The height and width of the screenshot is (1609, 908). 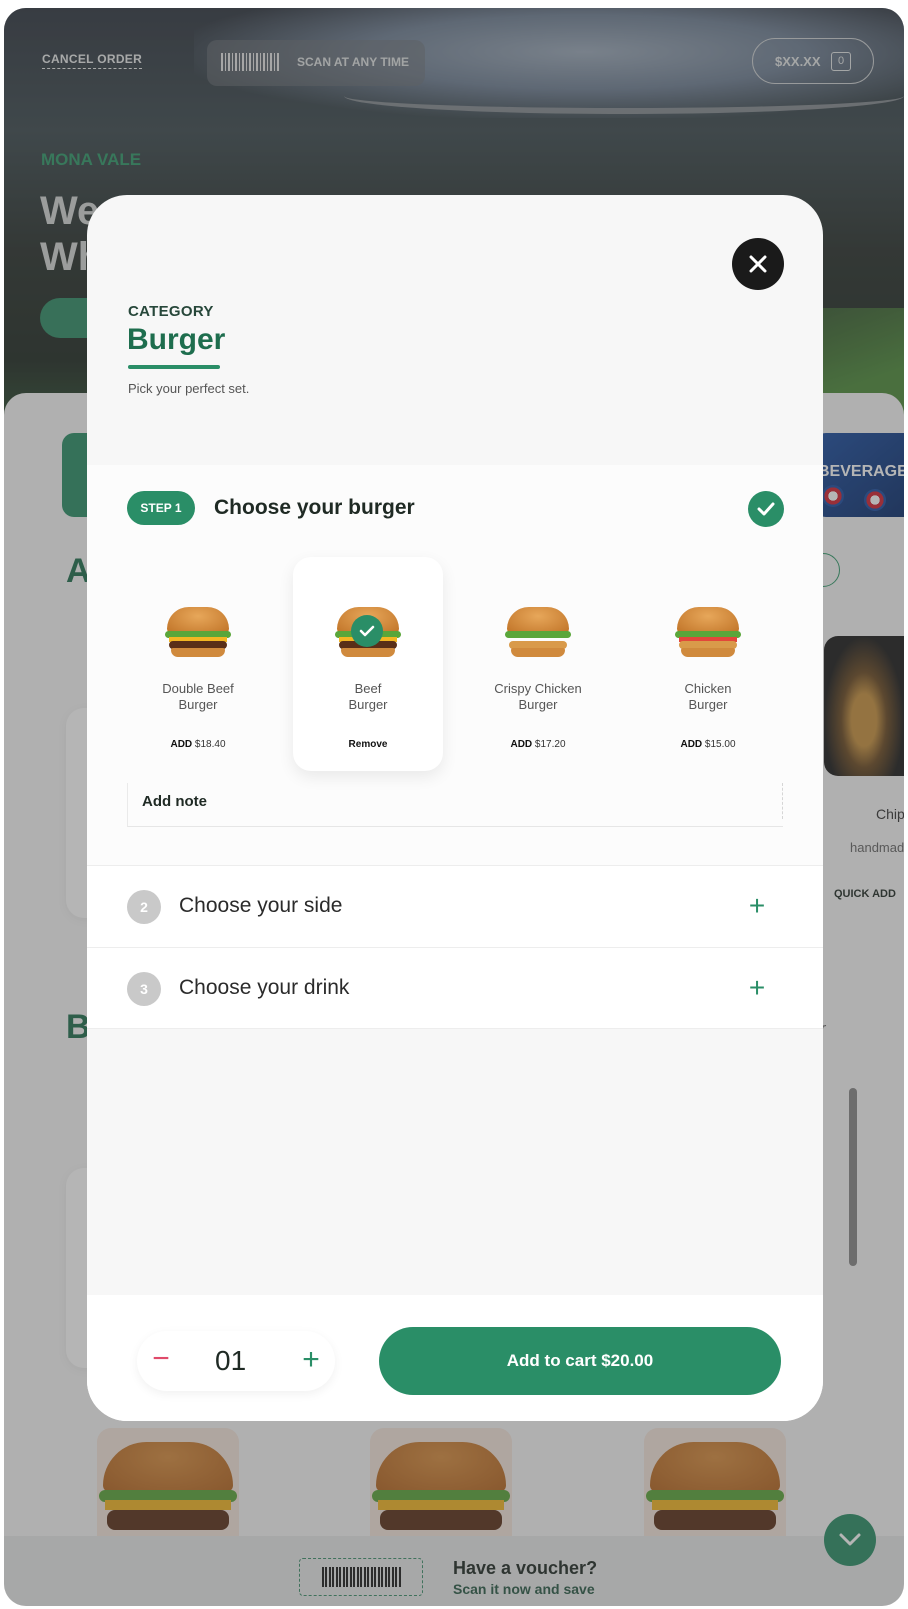 What do you see at coordinates (171, 311) in the screenshot?
I see `category-label: CATEGORY` at bounding box center [171, 311].